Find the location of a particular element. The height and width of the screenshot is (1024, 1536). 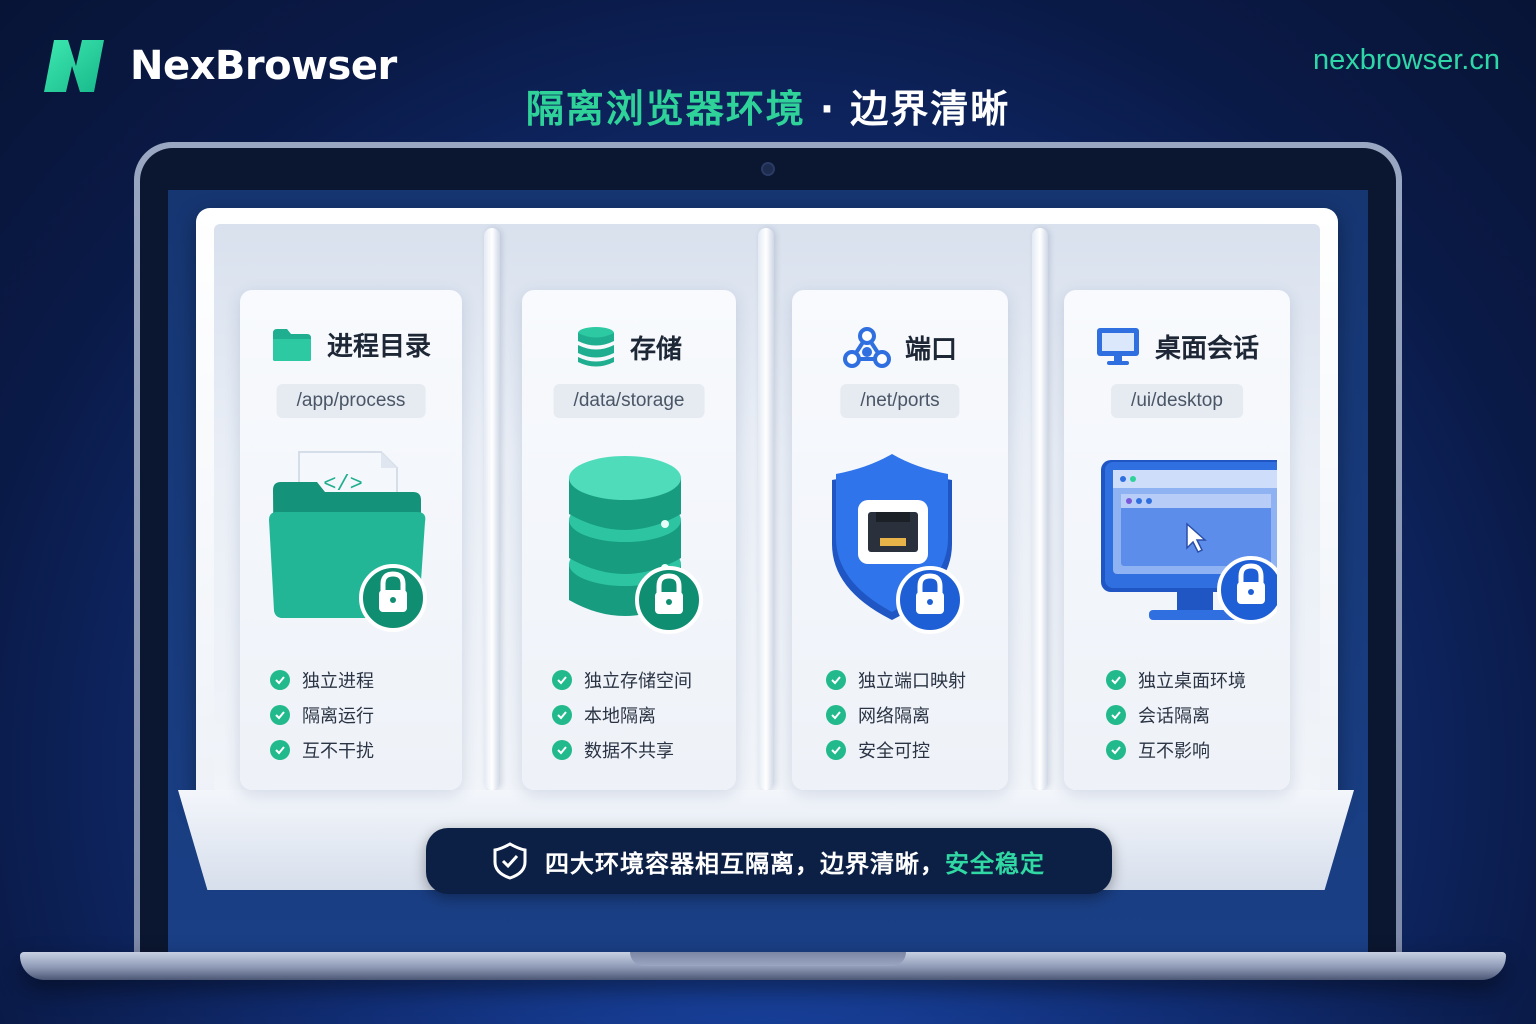

path-badge: /data/storage is located at coordinates (629, 401).